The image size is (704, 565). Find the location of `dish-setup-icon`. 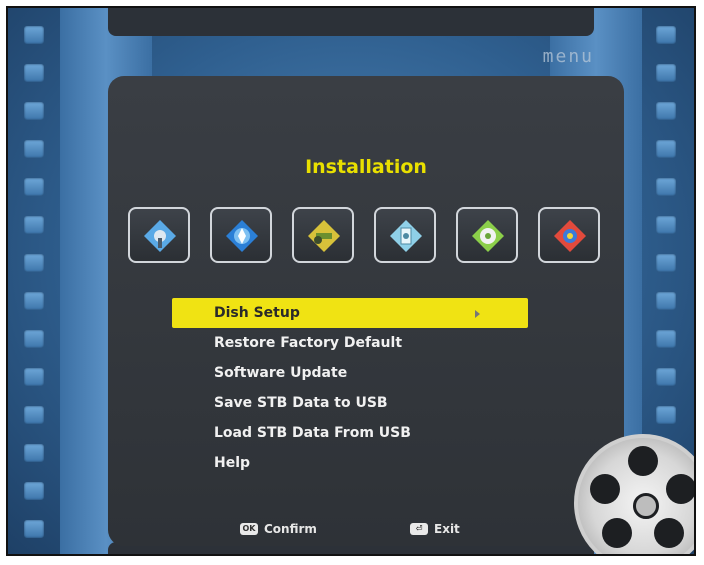

dish-setup-icon is located at coordinates (160, 236).